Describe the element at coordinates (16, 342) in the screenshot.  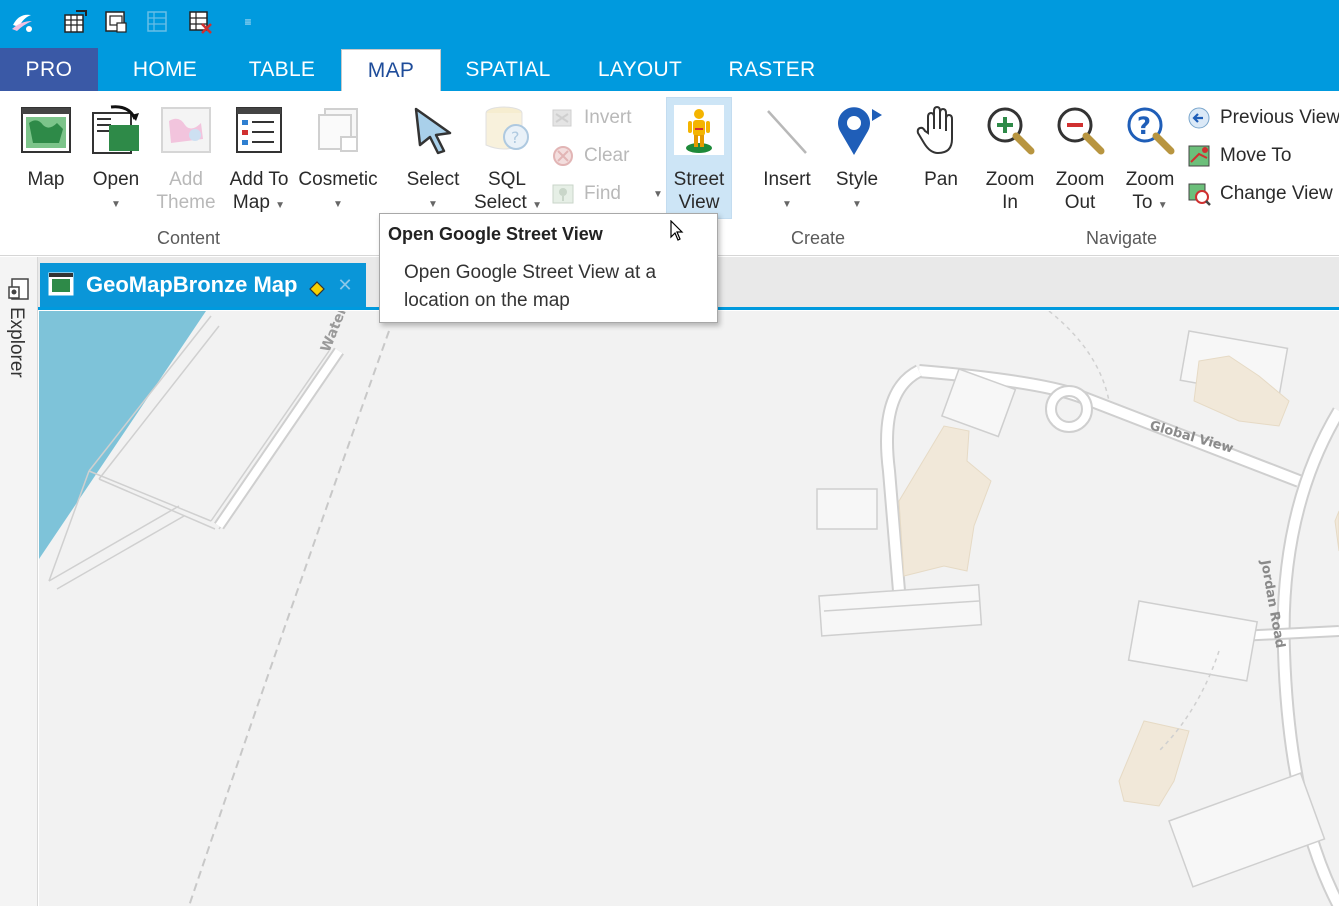
I see `explorer-label: Explorer` at that location.